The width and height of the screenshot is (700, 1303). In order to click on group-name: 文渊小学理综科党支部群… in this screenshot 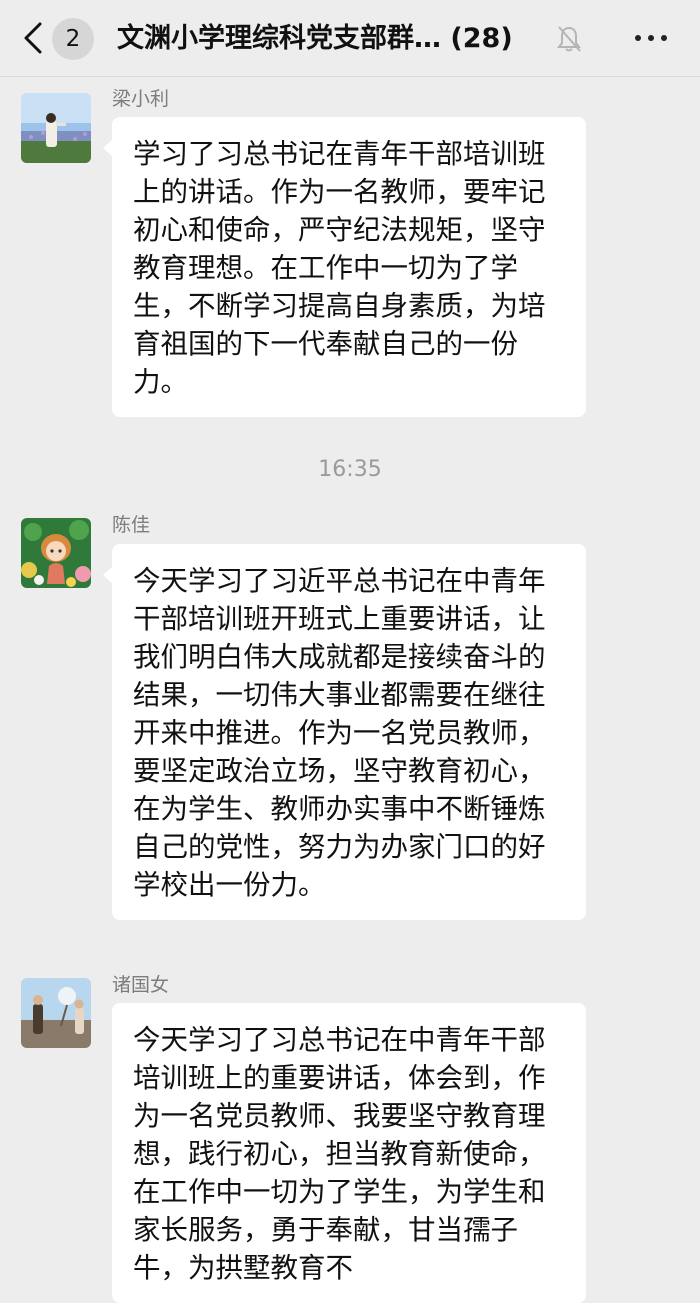, I will do `click(279, 38)`.